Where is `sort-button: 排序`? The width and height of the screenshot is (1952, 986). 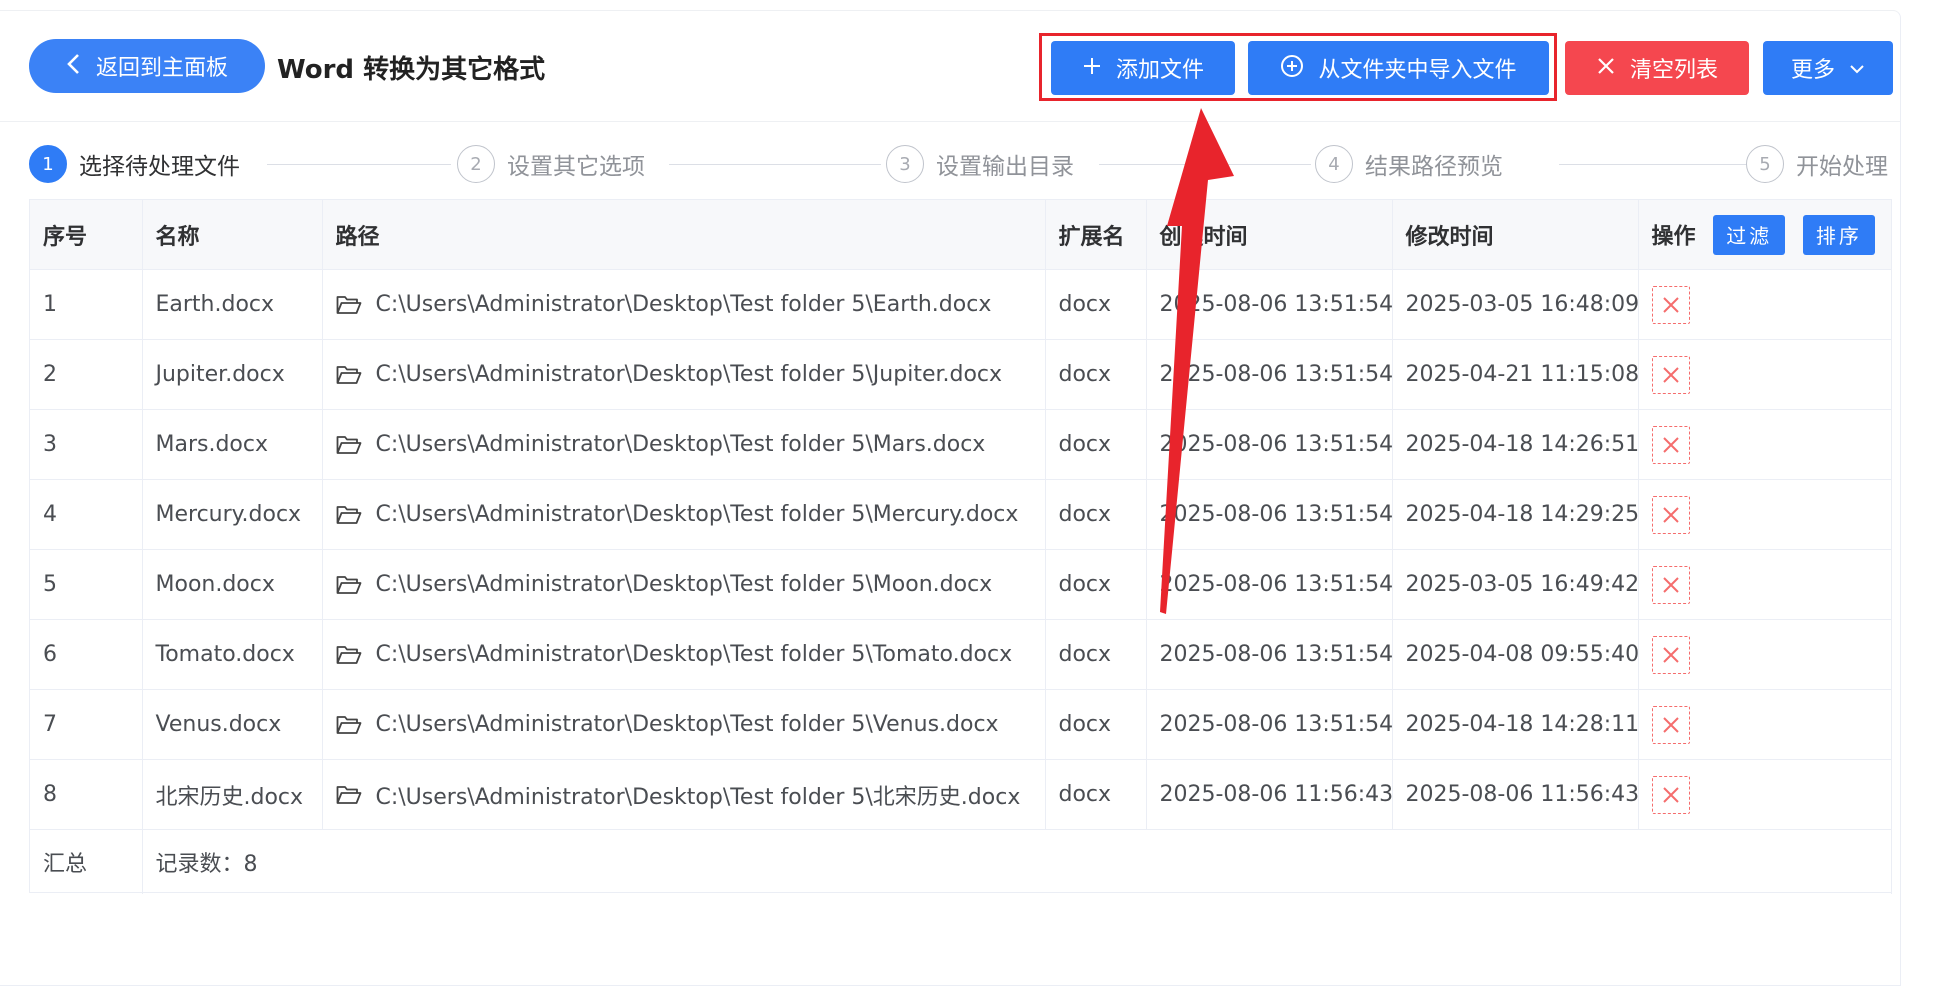
sort-button: 排序 is located at coordinates (1838, 234).